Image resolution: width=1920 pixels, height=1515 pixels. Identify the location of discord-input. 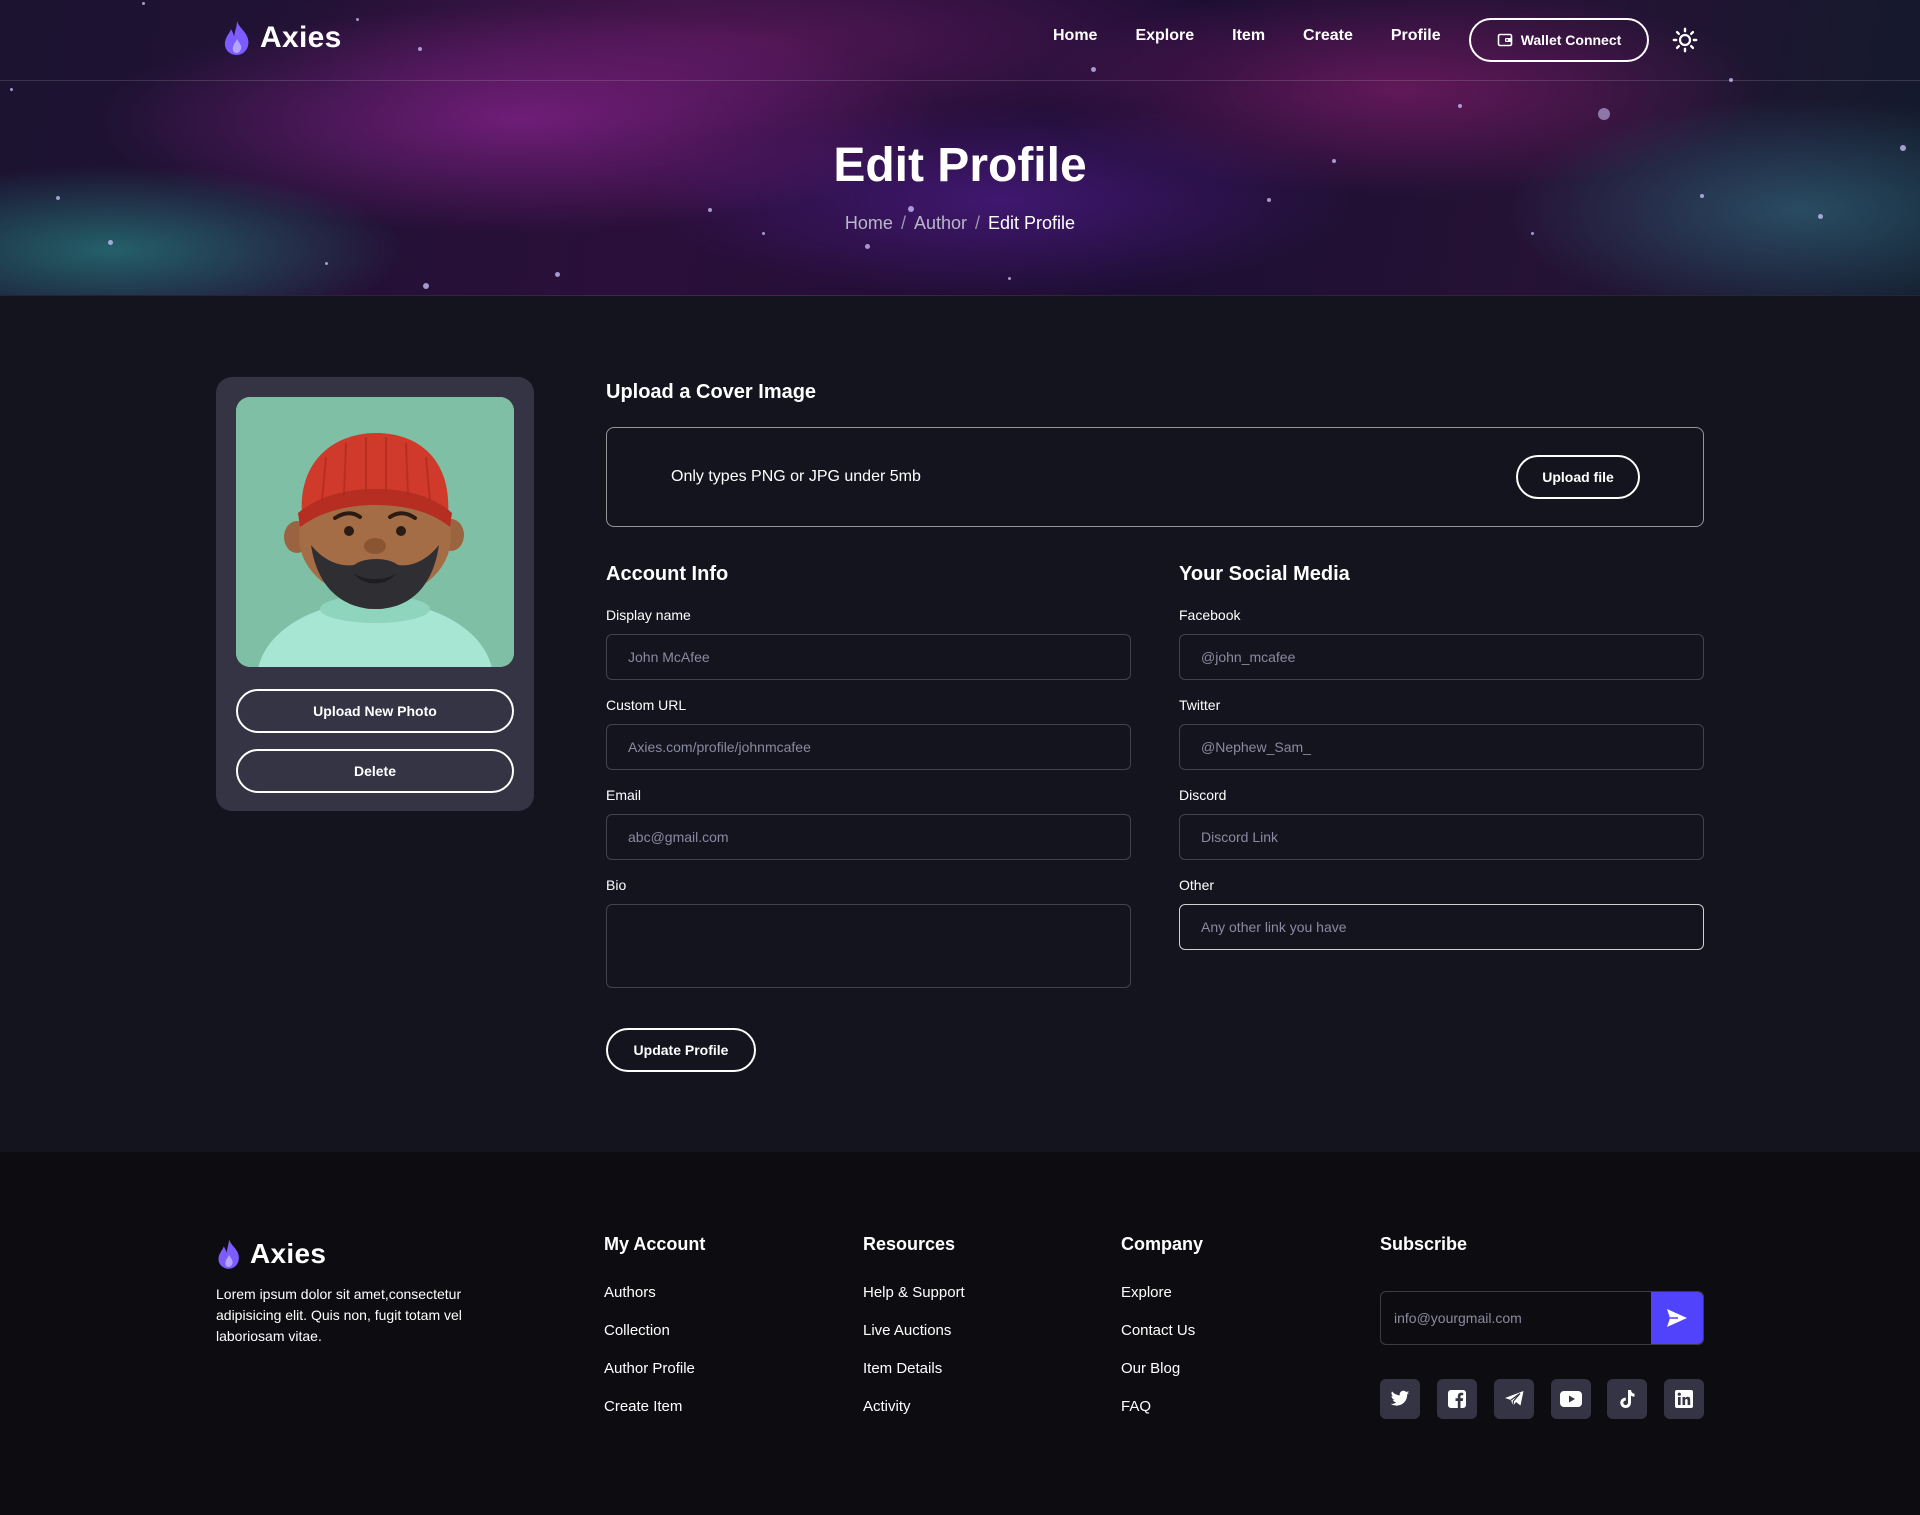
(1441, 837).